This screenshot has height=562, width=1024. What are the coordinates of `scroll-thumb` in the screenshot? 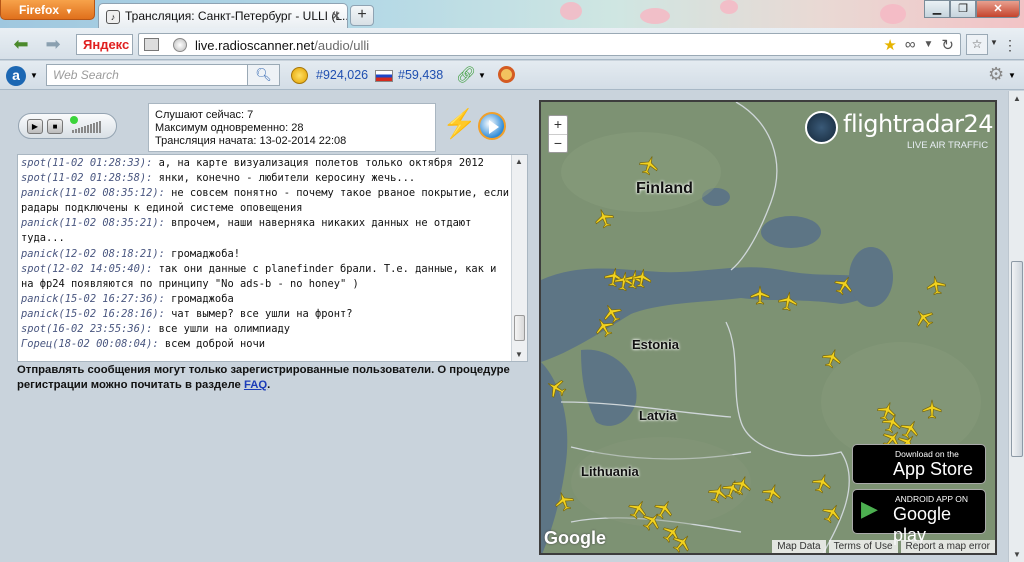 It's located at (519, 328).